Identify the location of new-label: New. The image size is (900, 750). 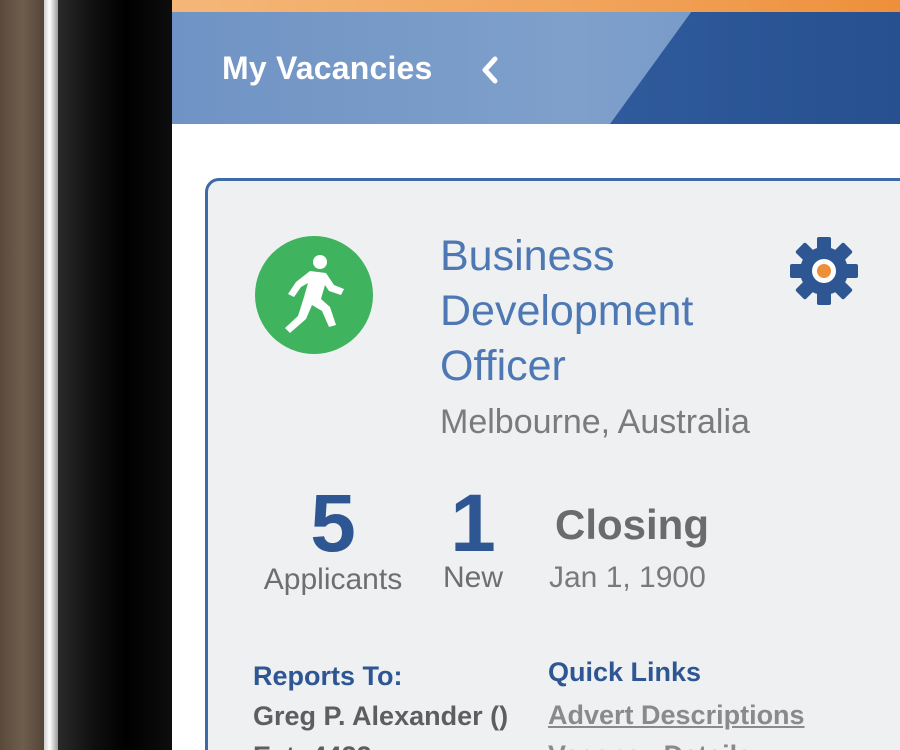
(472, 577).